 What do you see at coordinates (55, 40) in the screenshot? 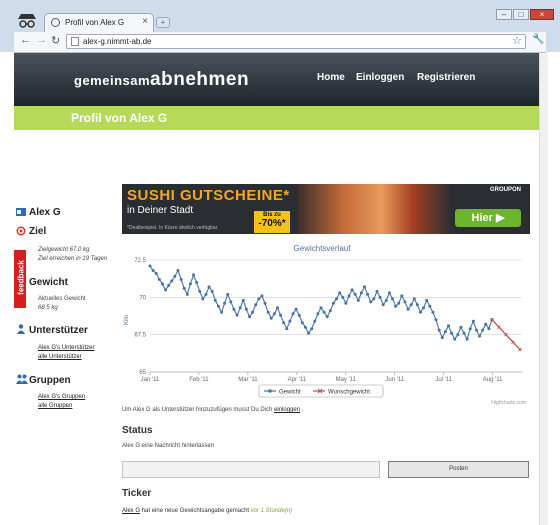
I see `reload-icon: ↻` at bounding box center [55, 40].